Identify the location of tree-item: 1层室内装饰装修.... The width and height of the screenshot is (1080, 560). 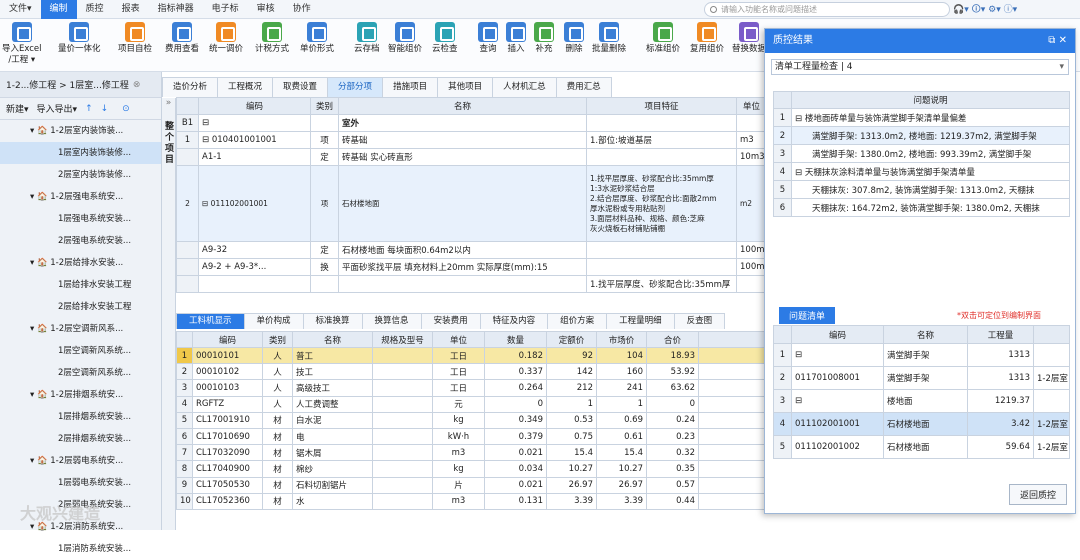
(80, 153).